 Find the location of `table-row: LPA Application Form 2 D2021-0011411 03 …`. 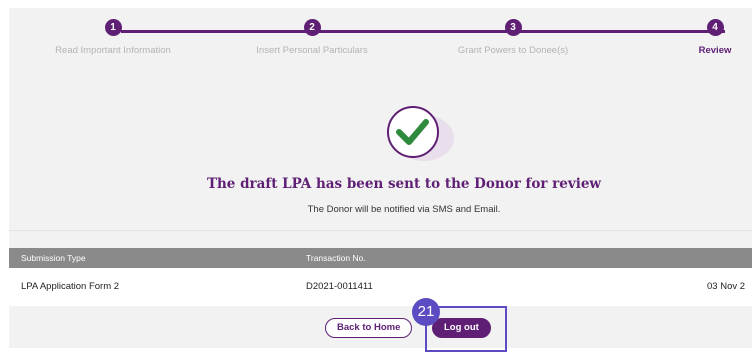

table-row: LPA Application Form 2 D2021-0011411 03 … is located at coordinates (380, 287).